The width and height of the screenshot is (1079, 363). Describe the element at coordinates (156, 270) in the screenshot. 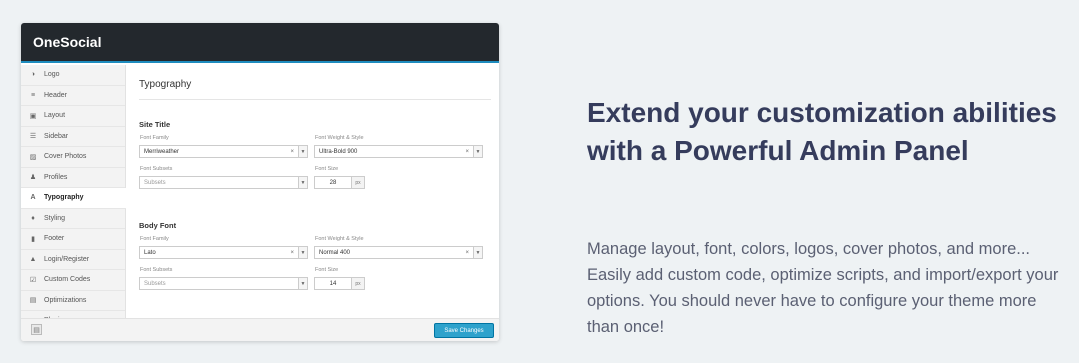

I see `body-subsets-label: Font Subsets` at that location.